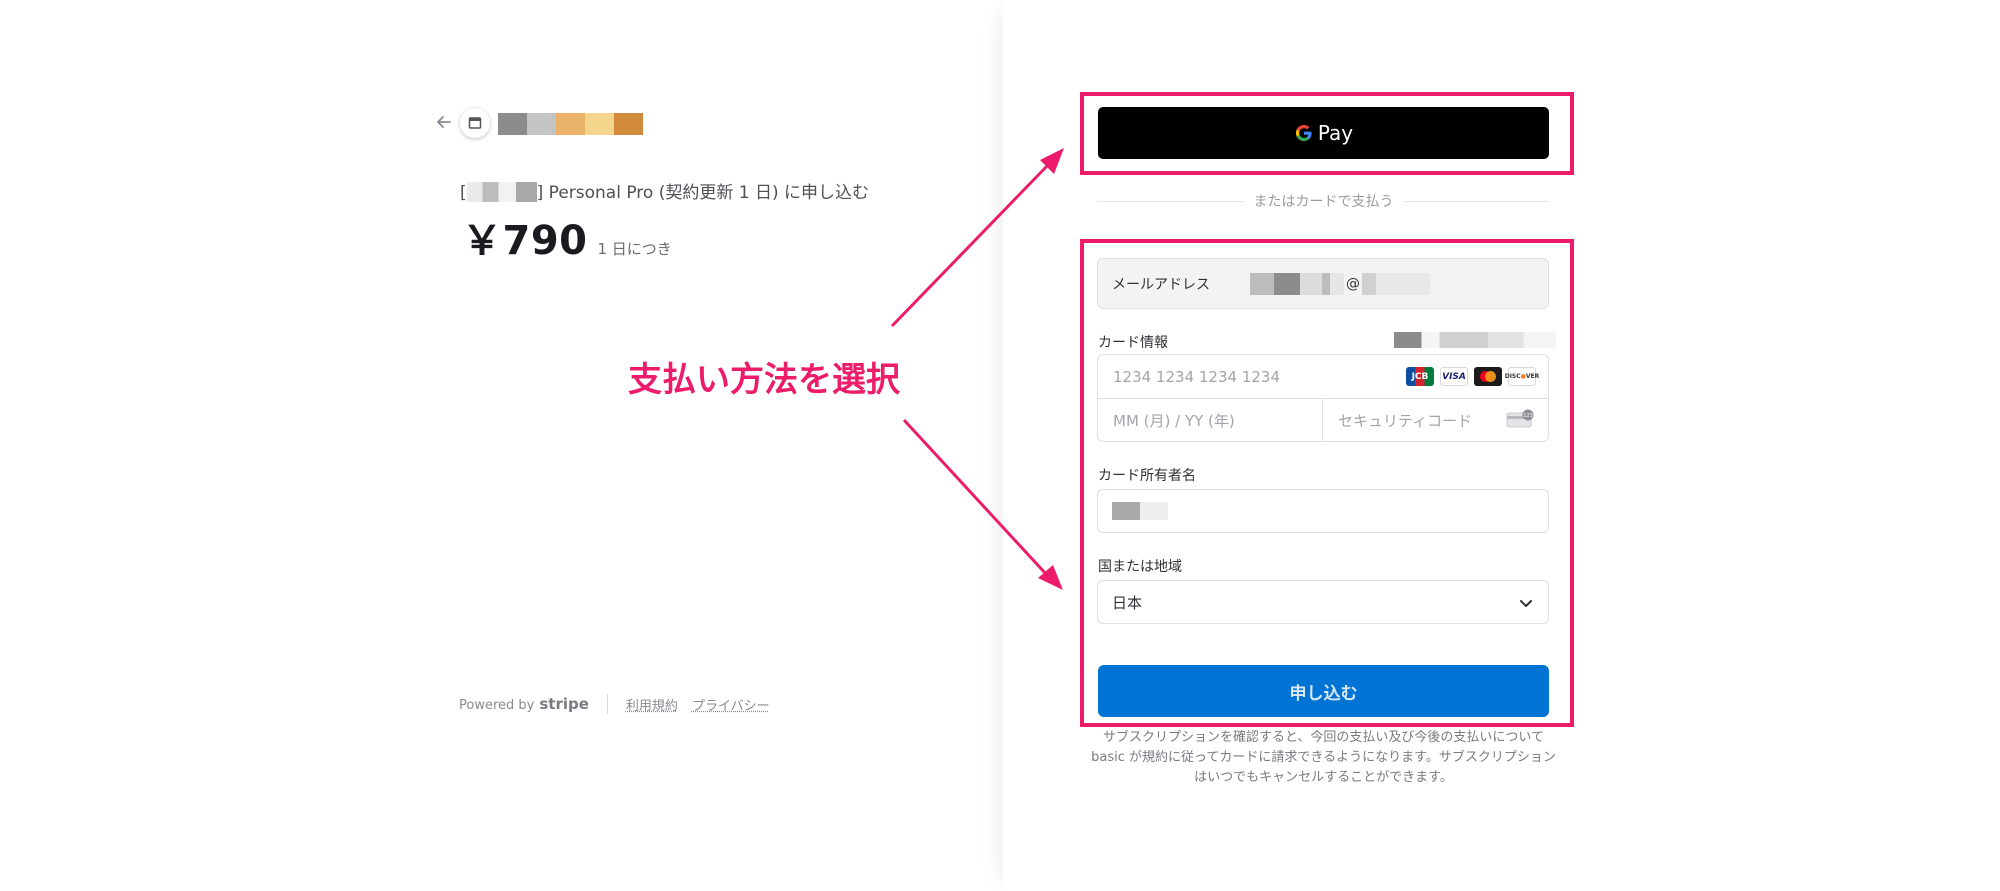 The image size is (2000, 891). What do you see at coordinates (524, 704) in the screenshot?
I see `powered-by-stripe: Powered by stripe` at bounding box center [524, 704].